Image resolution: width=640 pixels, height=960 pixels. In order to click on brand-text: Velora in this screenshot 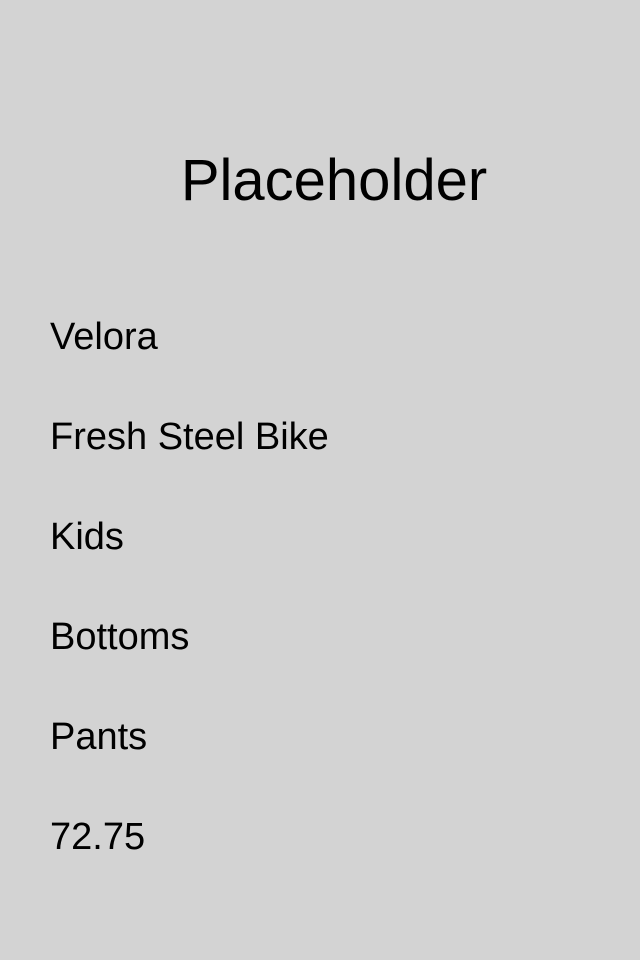, I will do `click(104, 337)`.